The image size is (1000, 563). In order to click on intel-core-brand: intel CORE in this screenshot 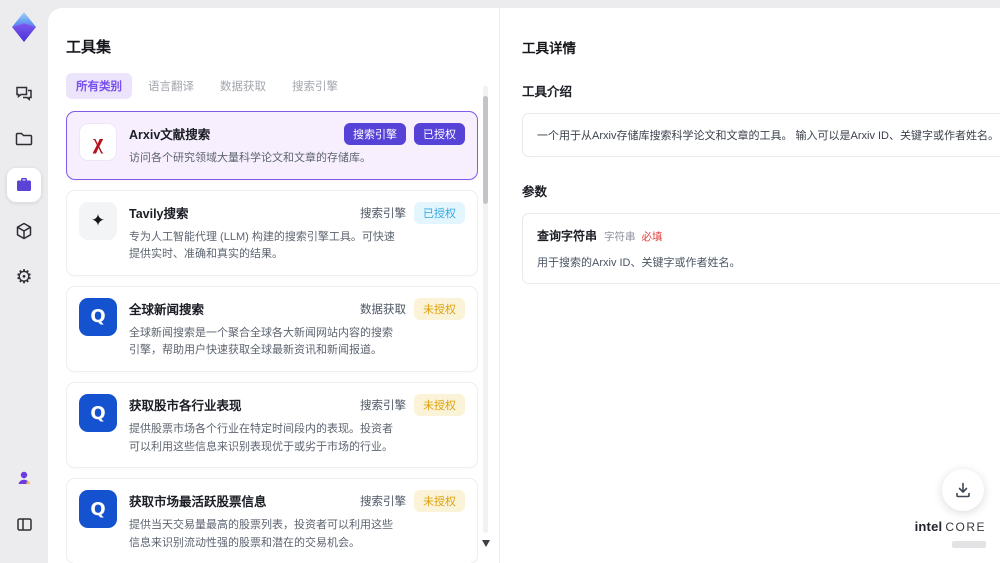, I will do `click(950, 535)`.